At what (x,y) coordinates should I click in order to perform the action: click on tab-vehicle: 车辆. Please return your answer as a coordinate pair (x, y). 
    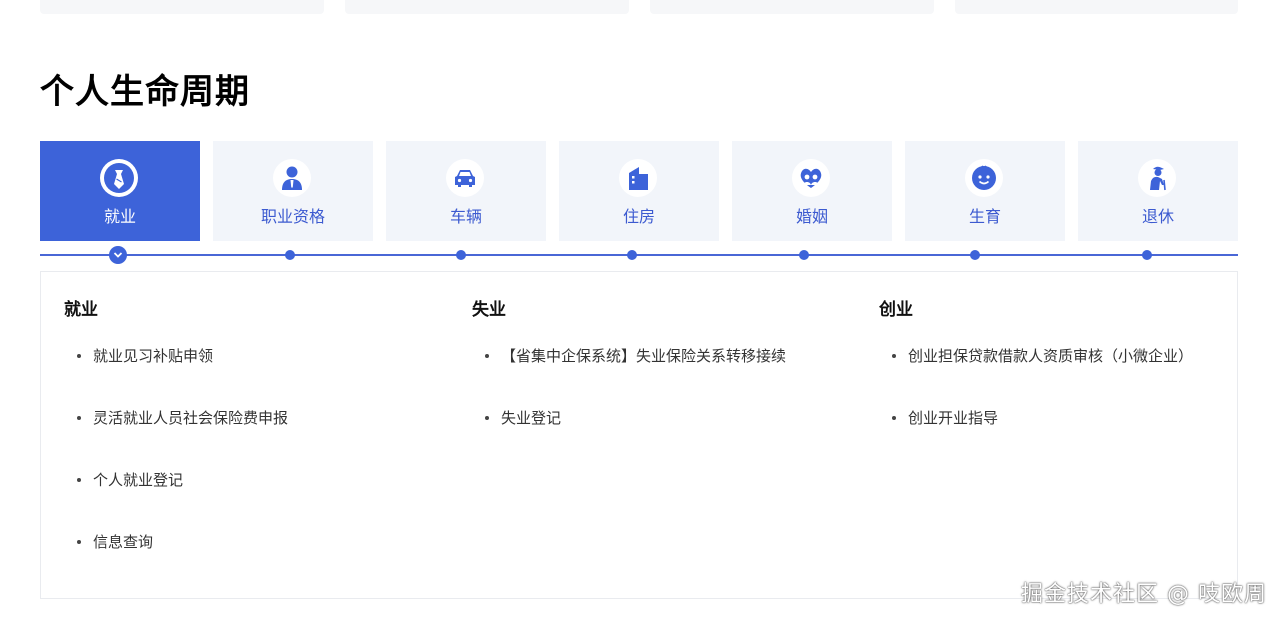
    Looking at the image, I should click on (466, 191).